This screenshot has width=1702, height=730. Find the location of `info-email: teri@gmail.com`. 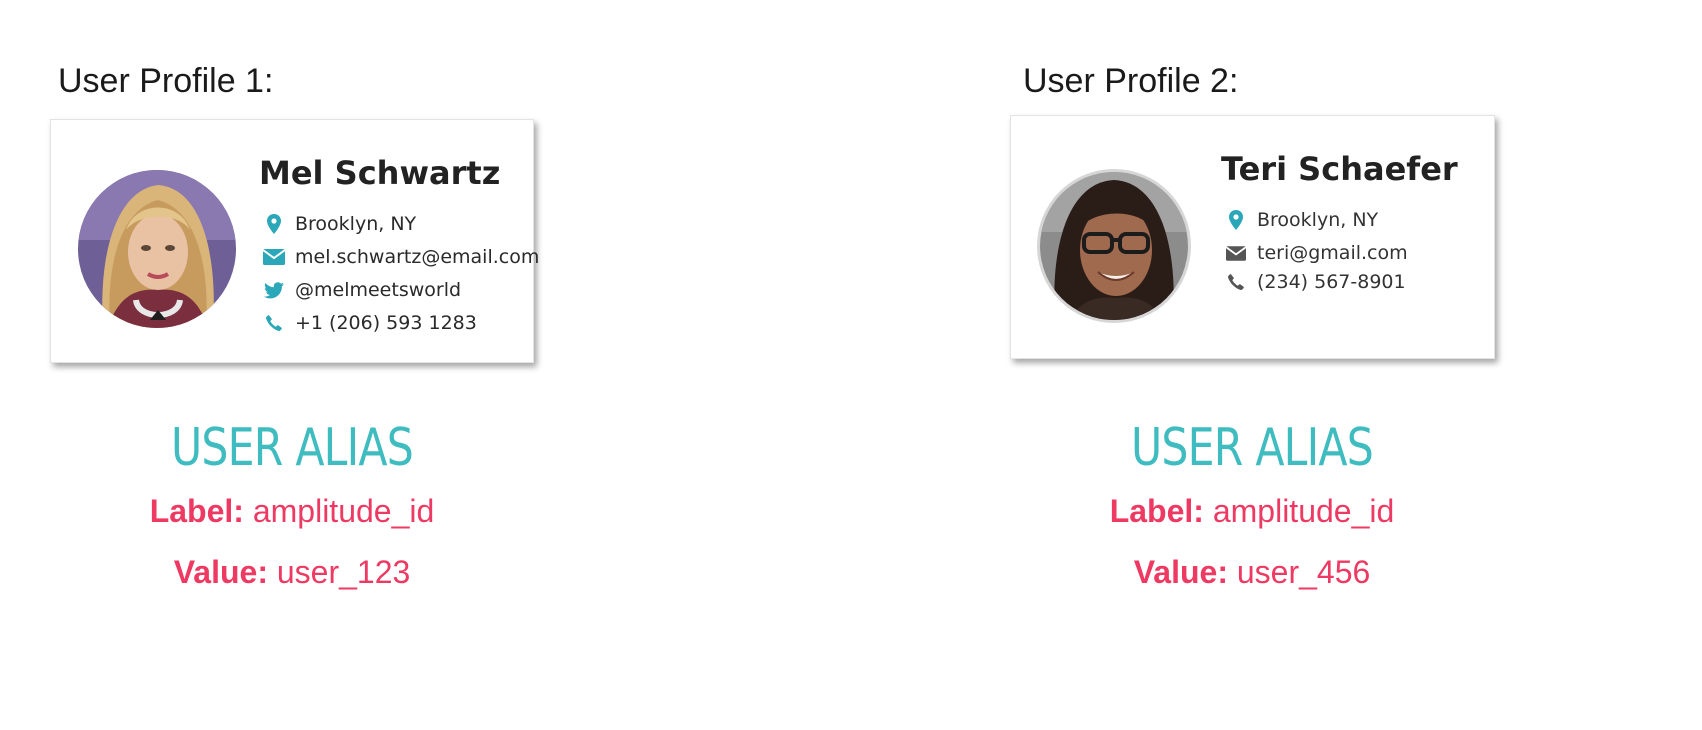

info-email: teri@gmail.com is located at coordinates (1316, 253).